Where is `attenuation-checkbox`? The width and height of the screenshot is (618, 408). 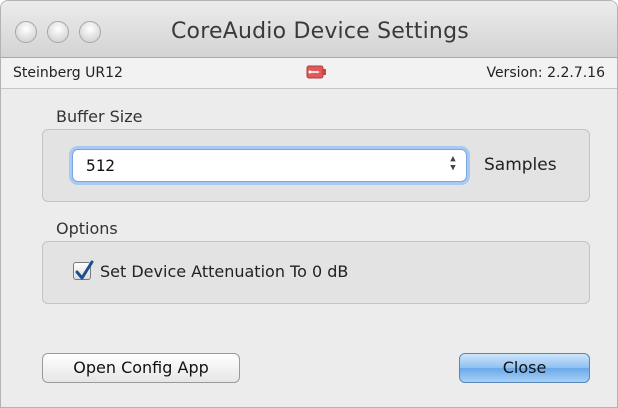
attenuation-checkbox is located at coordinates (83, 270).